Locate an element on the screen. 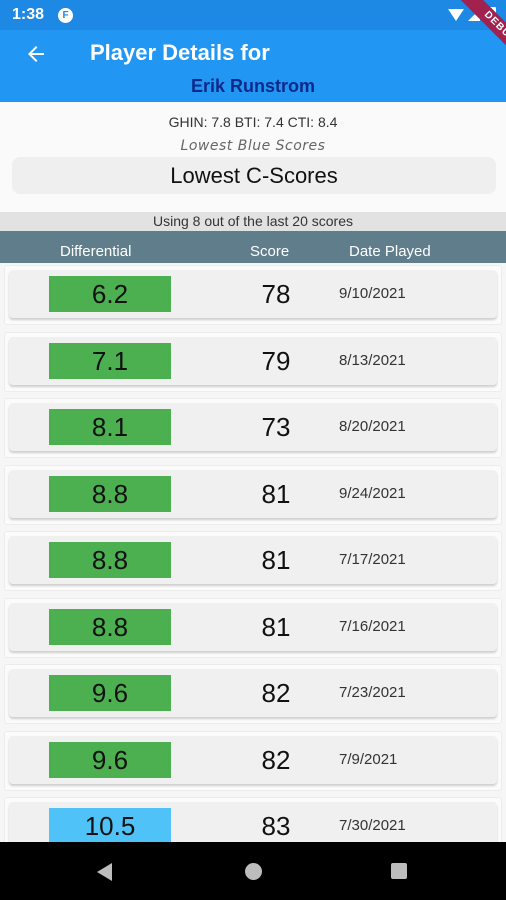 The image size is (506, 900). score-card: 8.8 81 7/17/2021 is located at coordinates (253, 560).